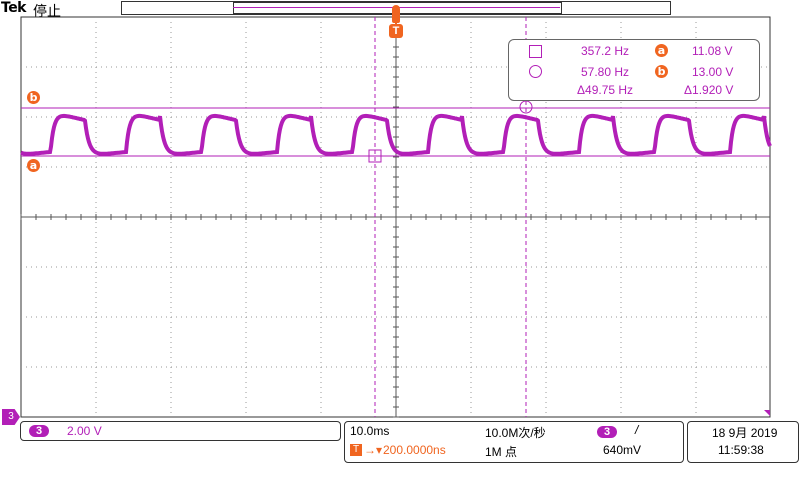 This screenshot has height=480, width=800. What do you see at coordinates (370, 431) in the screenshot?
I see `timebase-scale: 10.0ms` at bounding box center [370, 431].